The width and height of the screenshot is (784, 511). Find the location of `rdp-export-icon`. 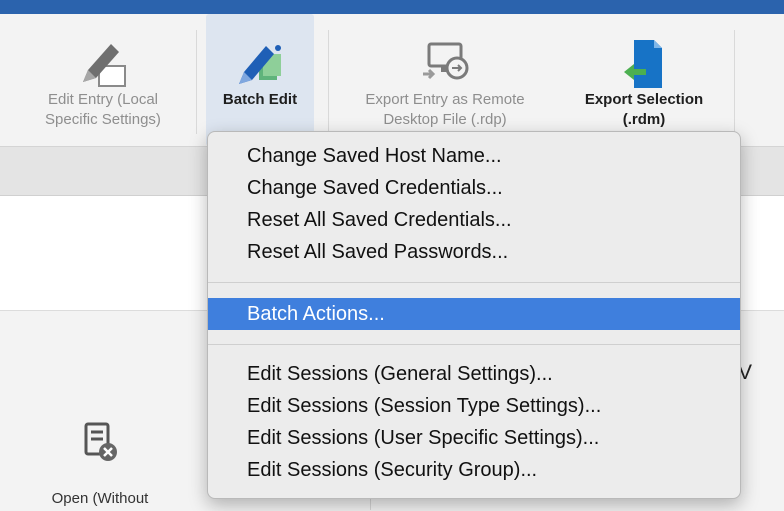

rdp-export-icon is located at coordinates (446, 61).